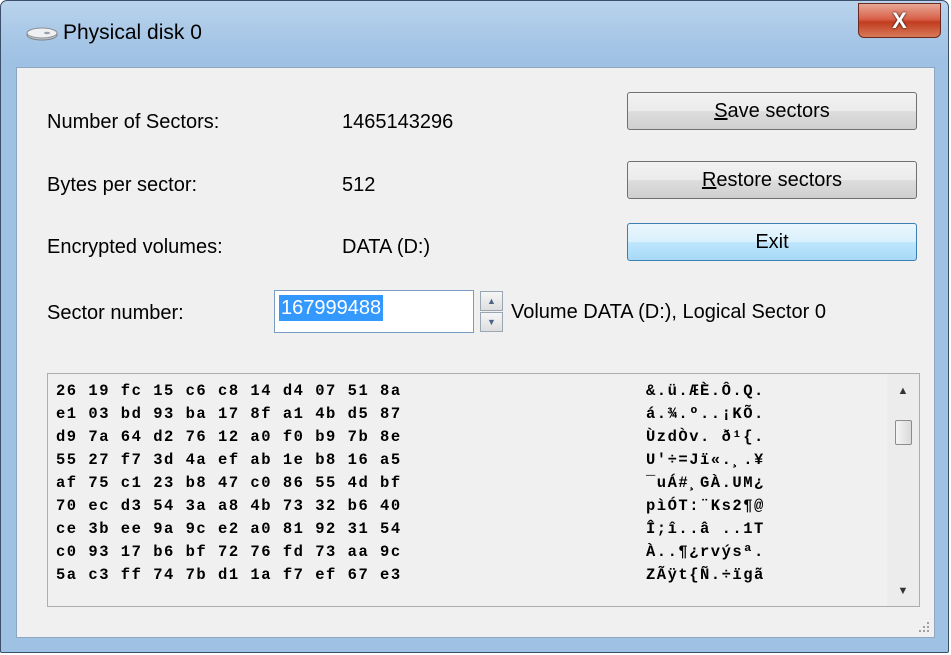 This screenshot has height=655, width=951. Describe the element at coordinates (229, 483) in the screenshot. I see `hex-row: af 75 c1 23 b8 47 c0 86 55 4d bf` at that location.